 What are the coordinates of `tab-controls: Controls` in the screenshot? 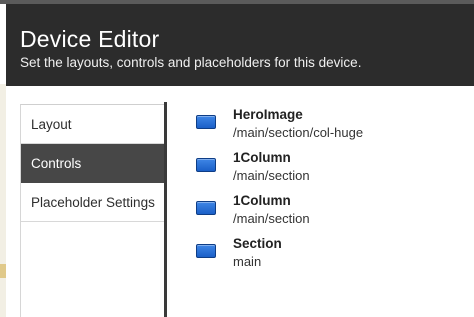 It's located at (93, 163).